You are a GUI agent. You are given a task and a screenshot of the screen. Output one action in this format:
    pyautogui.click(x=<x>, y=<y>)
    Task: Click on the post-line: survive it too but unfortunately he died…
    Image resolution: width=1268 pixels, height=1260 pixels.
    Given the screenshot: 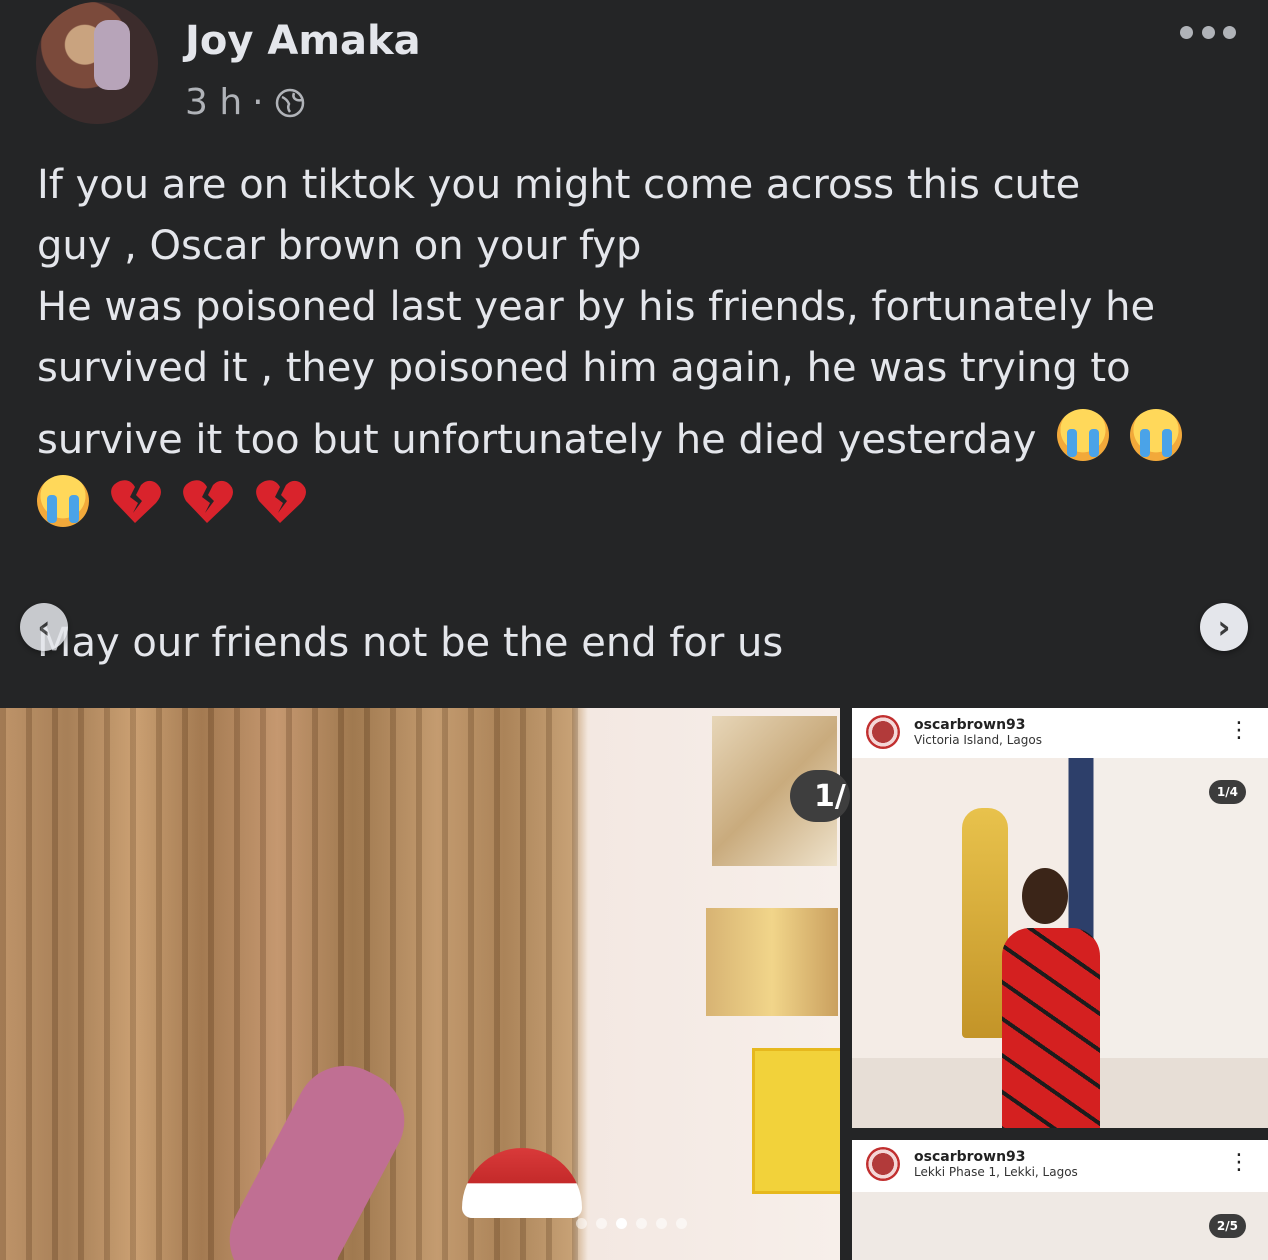 What is the action you would take?
    pyautogui.click(x=537, y=440)
    